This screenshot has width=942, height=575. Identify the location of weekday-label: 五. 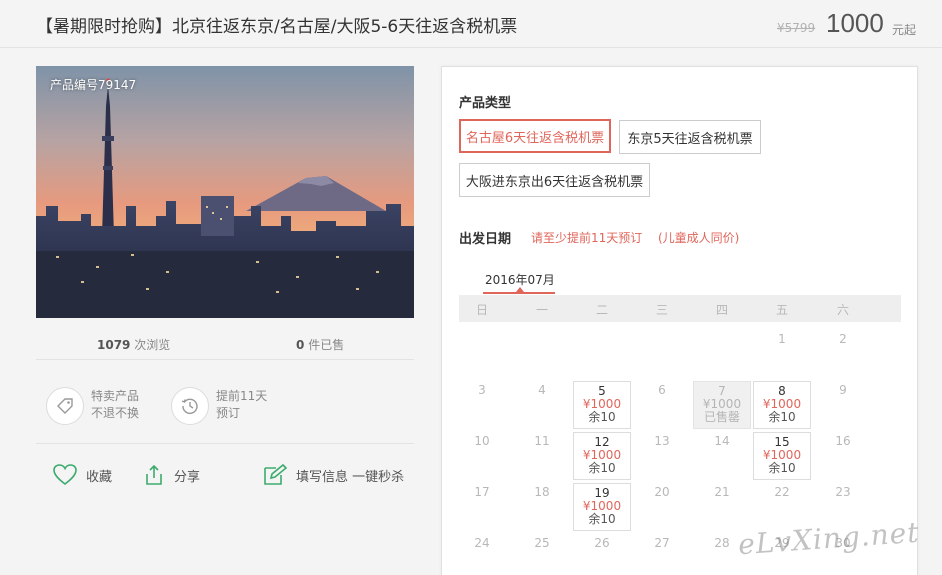
(781, 310).